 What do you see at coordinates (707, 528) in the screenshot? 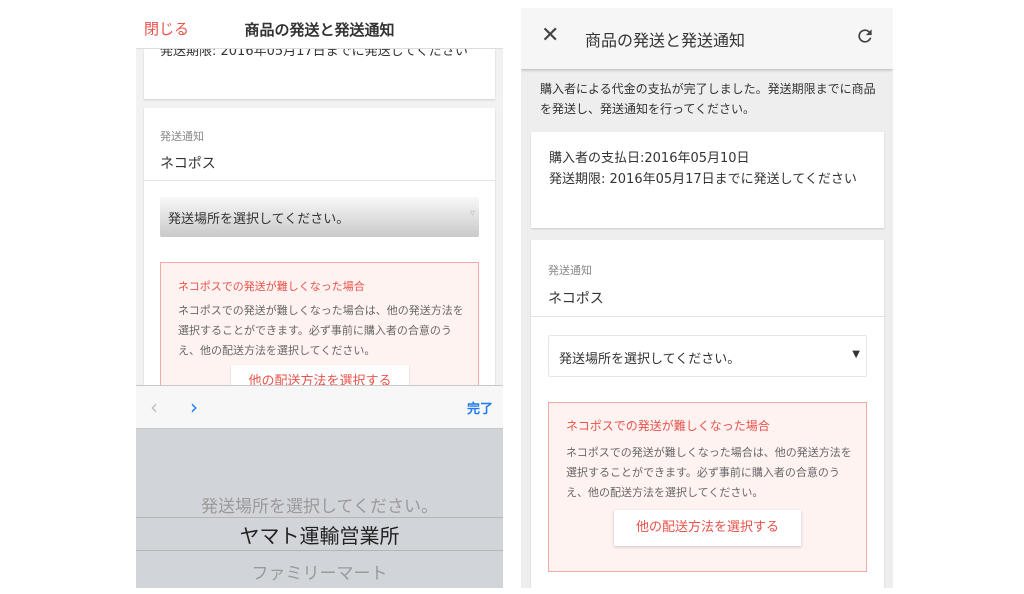
I see `choose-other-shipping-button: 他の配送方法を選択する` at bounding box center [707, 528].